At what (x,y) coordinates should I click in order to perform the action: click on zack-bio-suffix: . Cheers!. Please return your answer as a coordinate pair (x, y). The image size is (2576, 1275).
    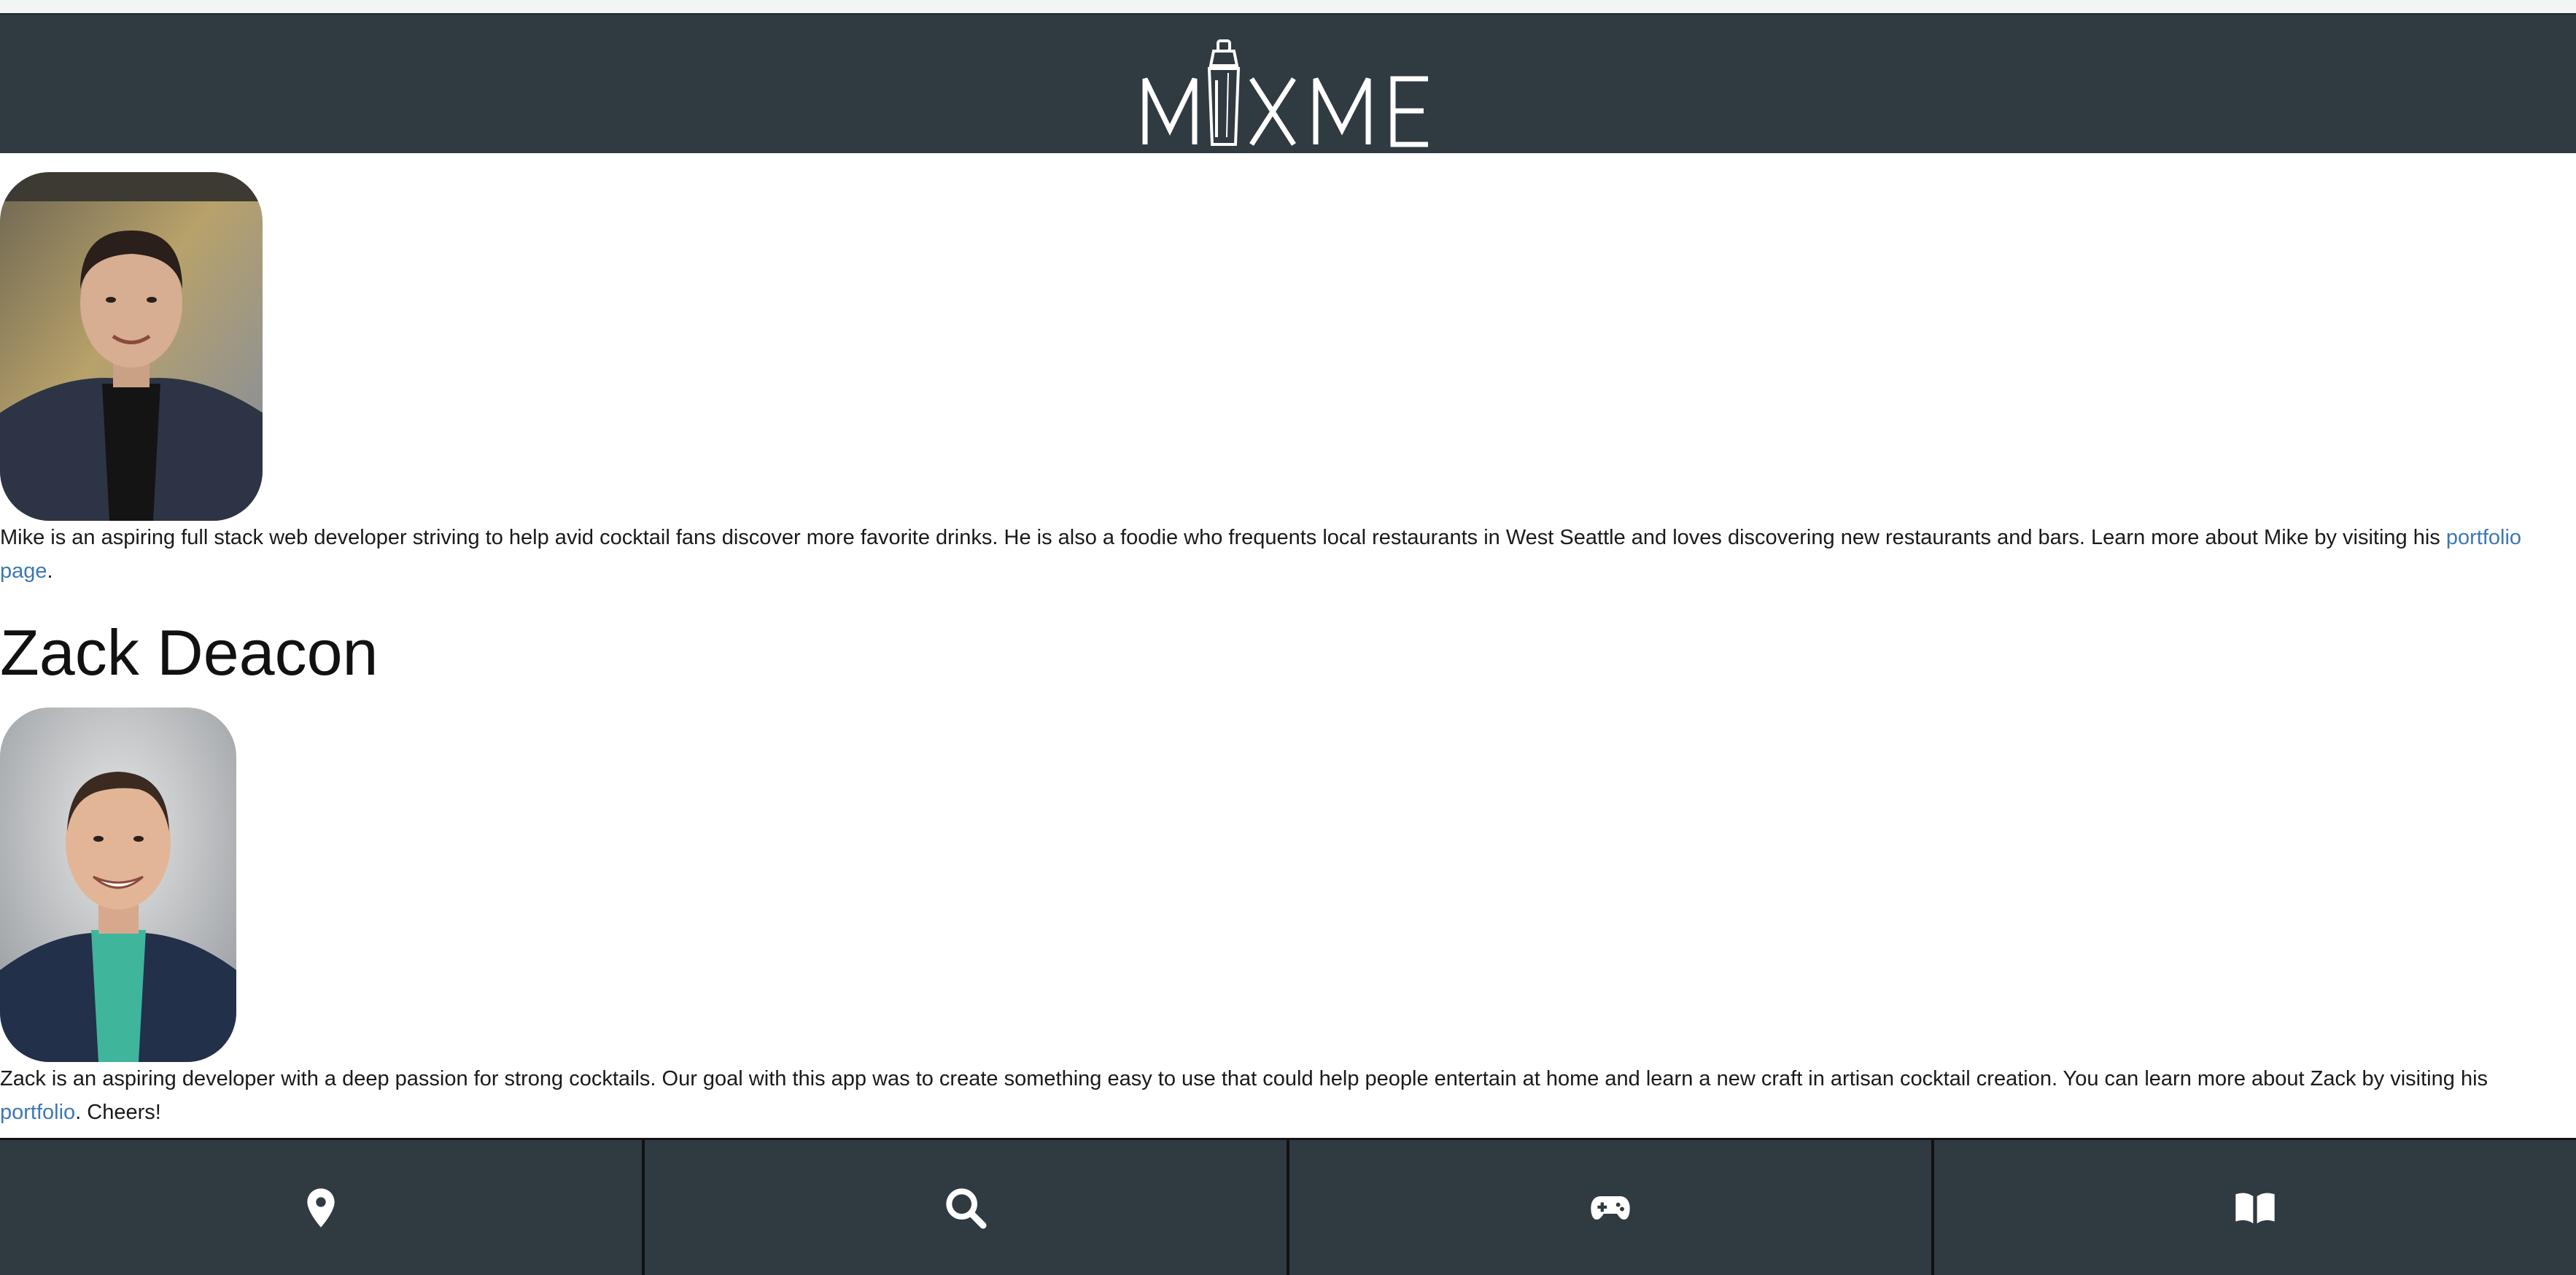
    Looking at the image, I should click on (118, 1112).